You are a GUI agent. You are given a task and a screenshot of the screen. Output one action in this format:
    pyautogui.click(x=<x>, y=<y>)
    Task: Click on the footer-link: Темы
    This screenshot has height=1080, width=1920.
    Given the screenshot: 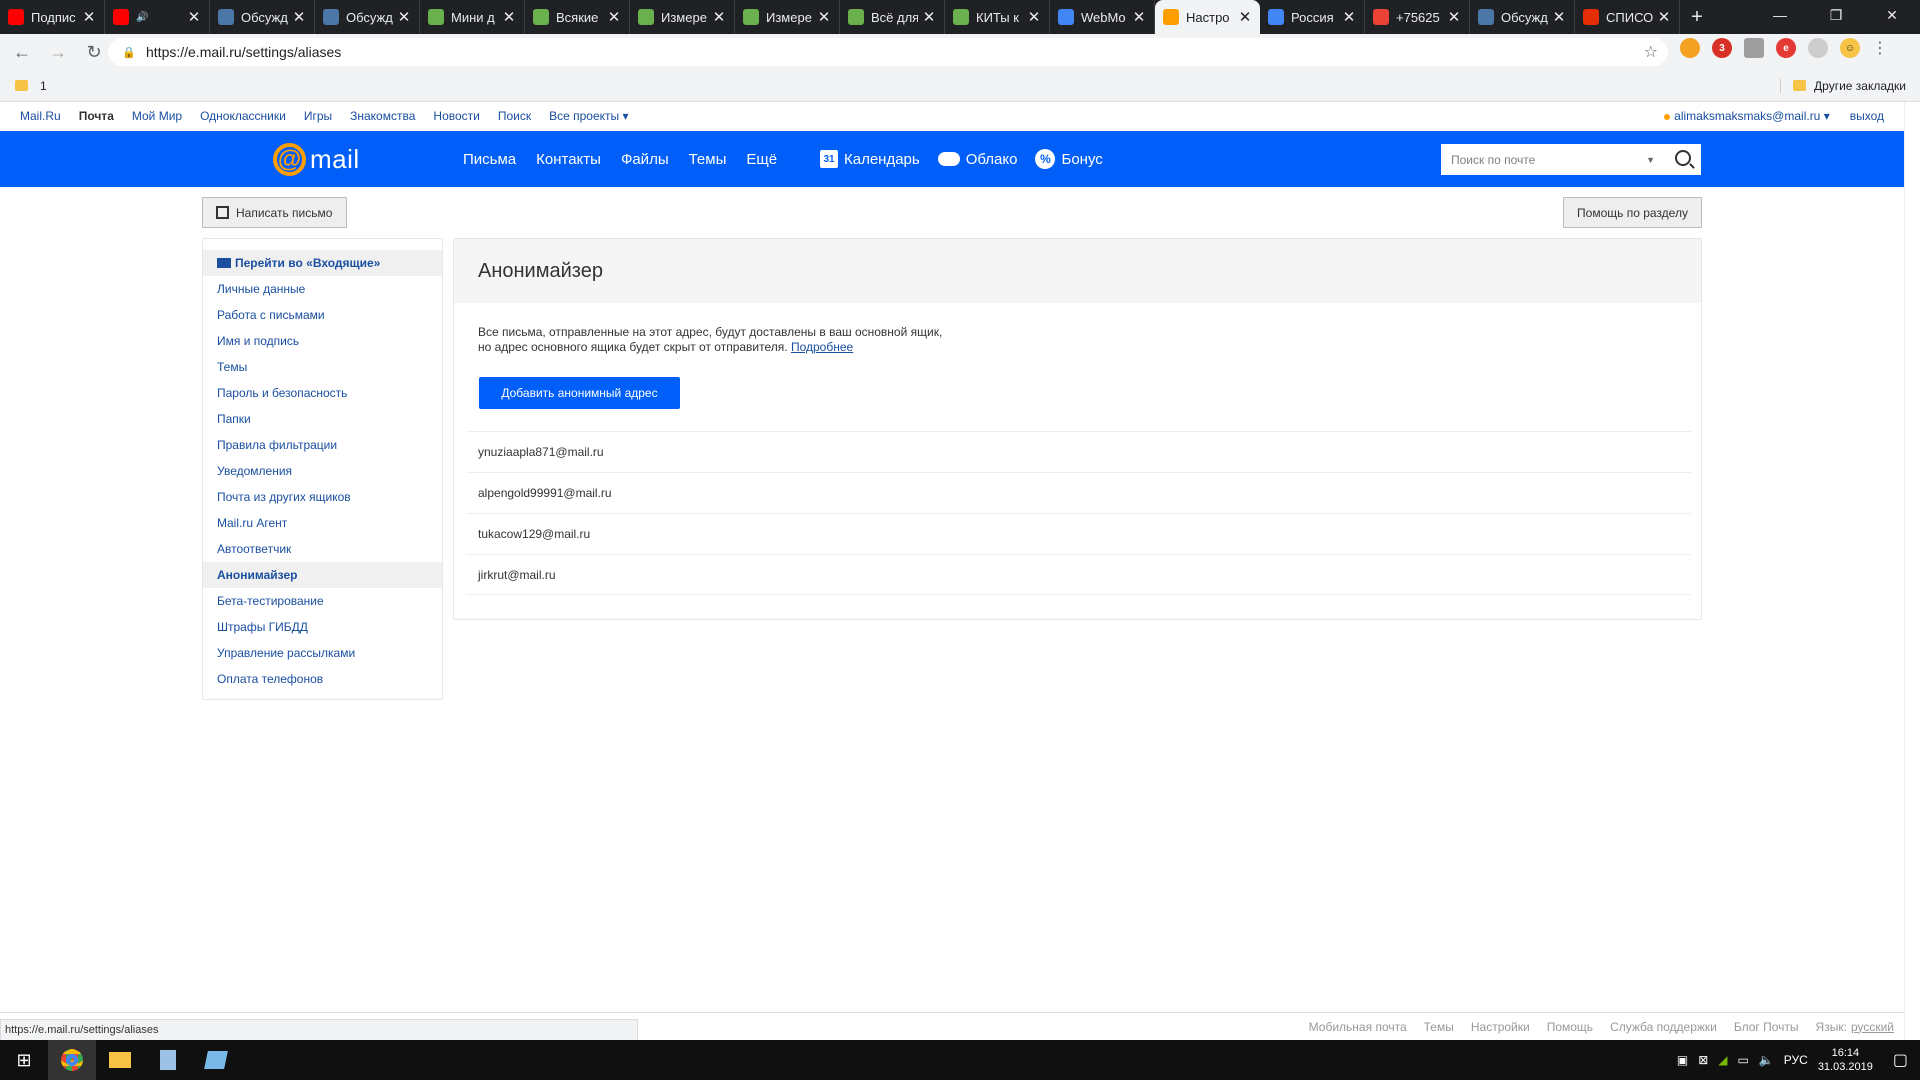 What is the action you would take?
    pyautogui.click(x=1439, y=1027)
    